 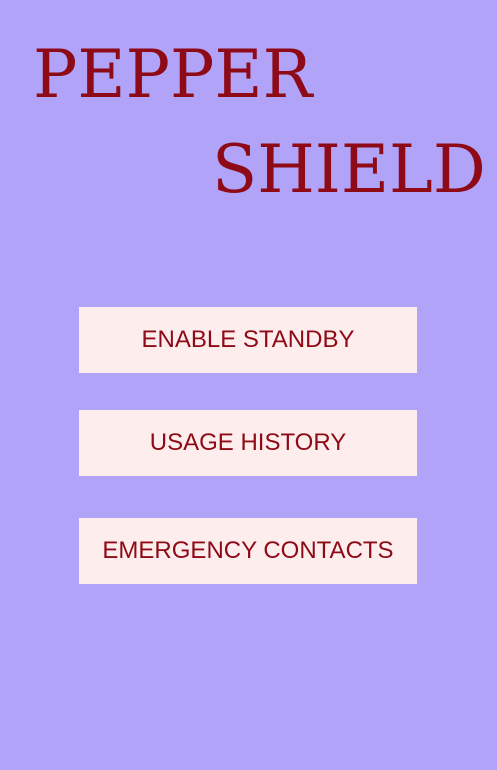 I want to click on app-title-line-1: PEPPER, so click(x=173, y=74).